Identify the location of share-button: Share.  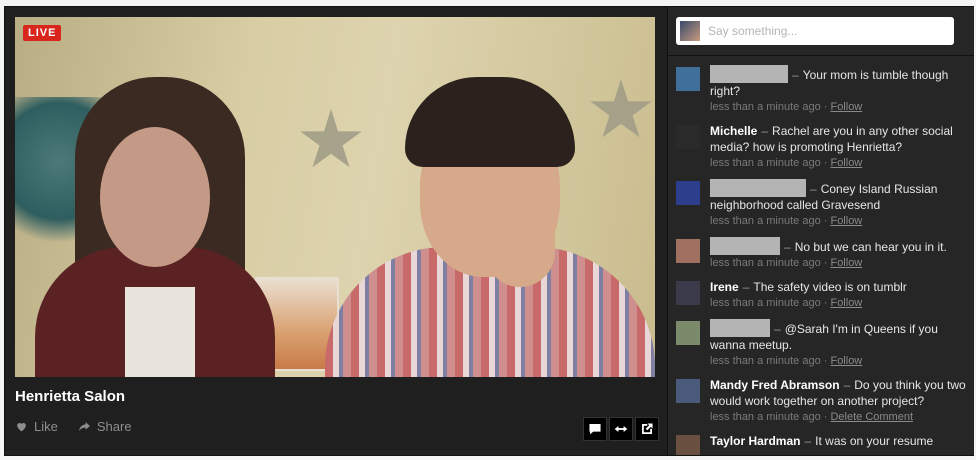
(105, 426).